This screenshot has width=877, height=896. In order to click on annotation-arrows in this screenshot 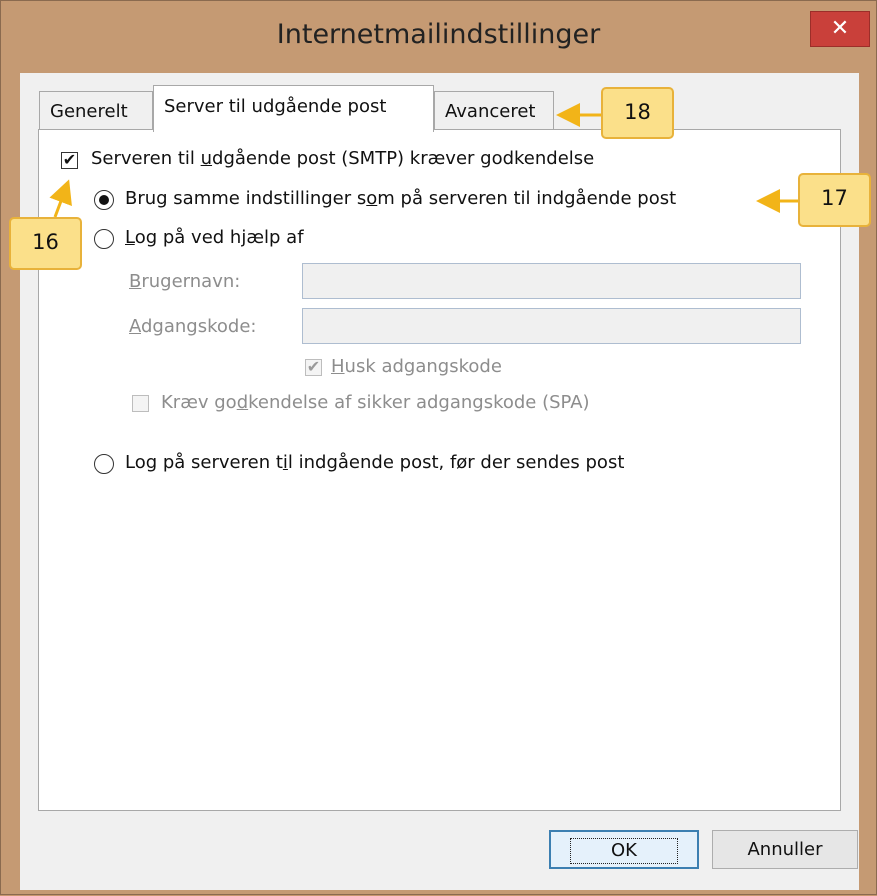, I will do `click(423, 160)`.